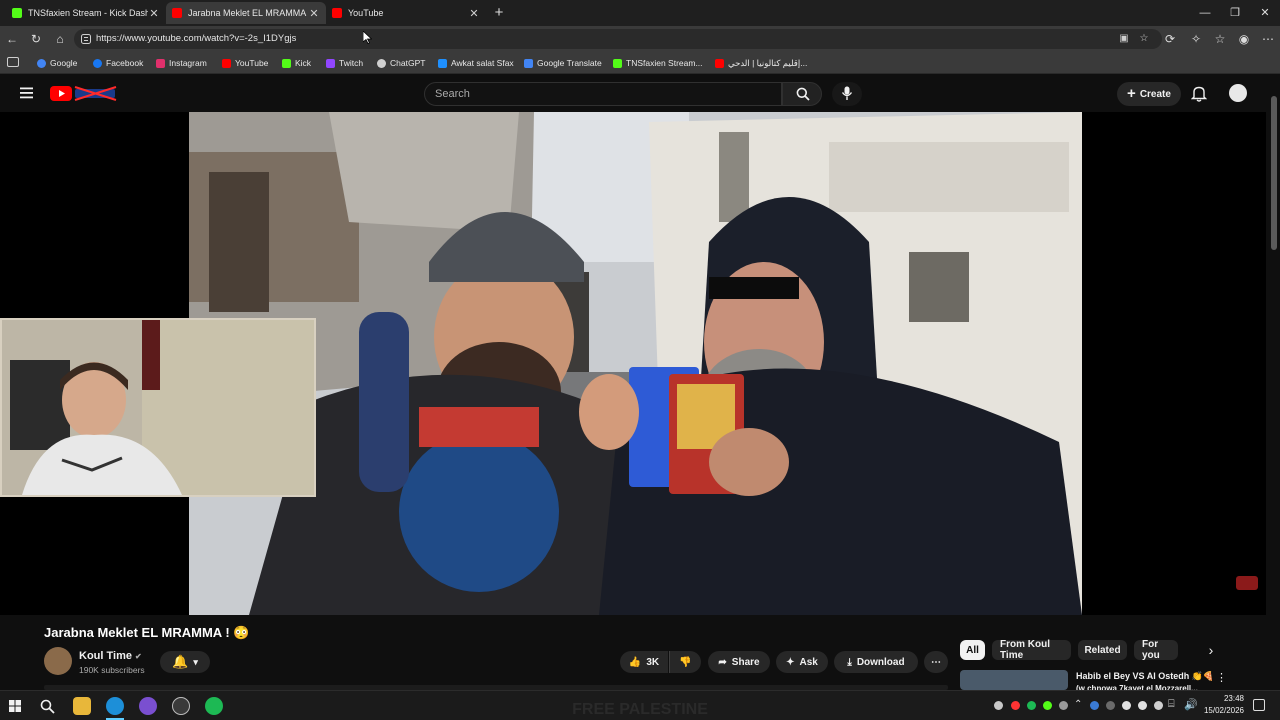 The width and height of the screenshot is (1280, 720). What do you see at coordinates (181, 706) in the screenshot?
I see `obs-icon` at bounding box center [181, 706].